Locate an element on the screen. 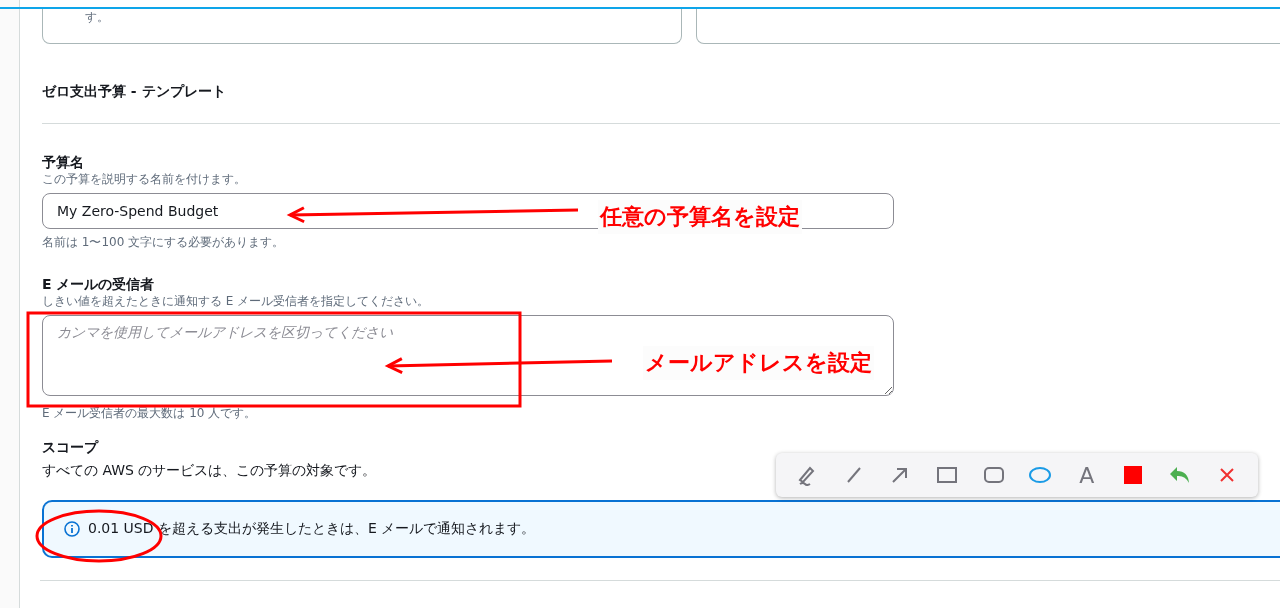  alert-text: 0.01 USD を超える支出が発生したときは、E メールで通知されます。 is located at coordinates (312, 529).